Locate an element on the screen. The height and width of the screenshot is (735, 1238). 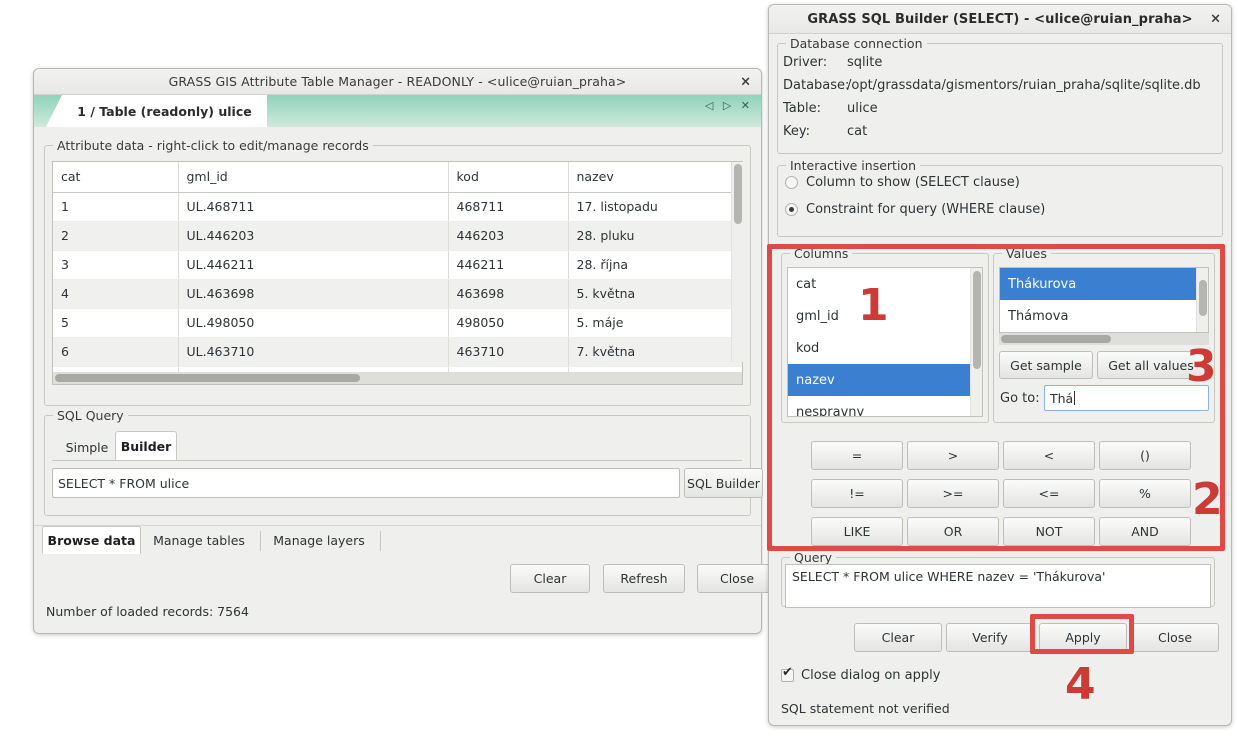
list-item: nazev is located at coordinates (885, 380).